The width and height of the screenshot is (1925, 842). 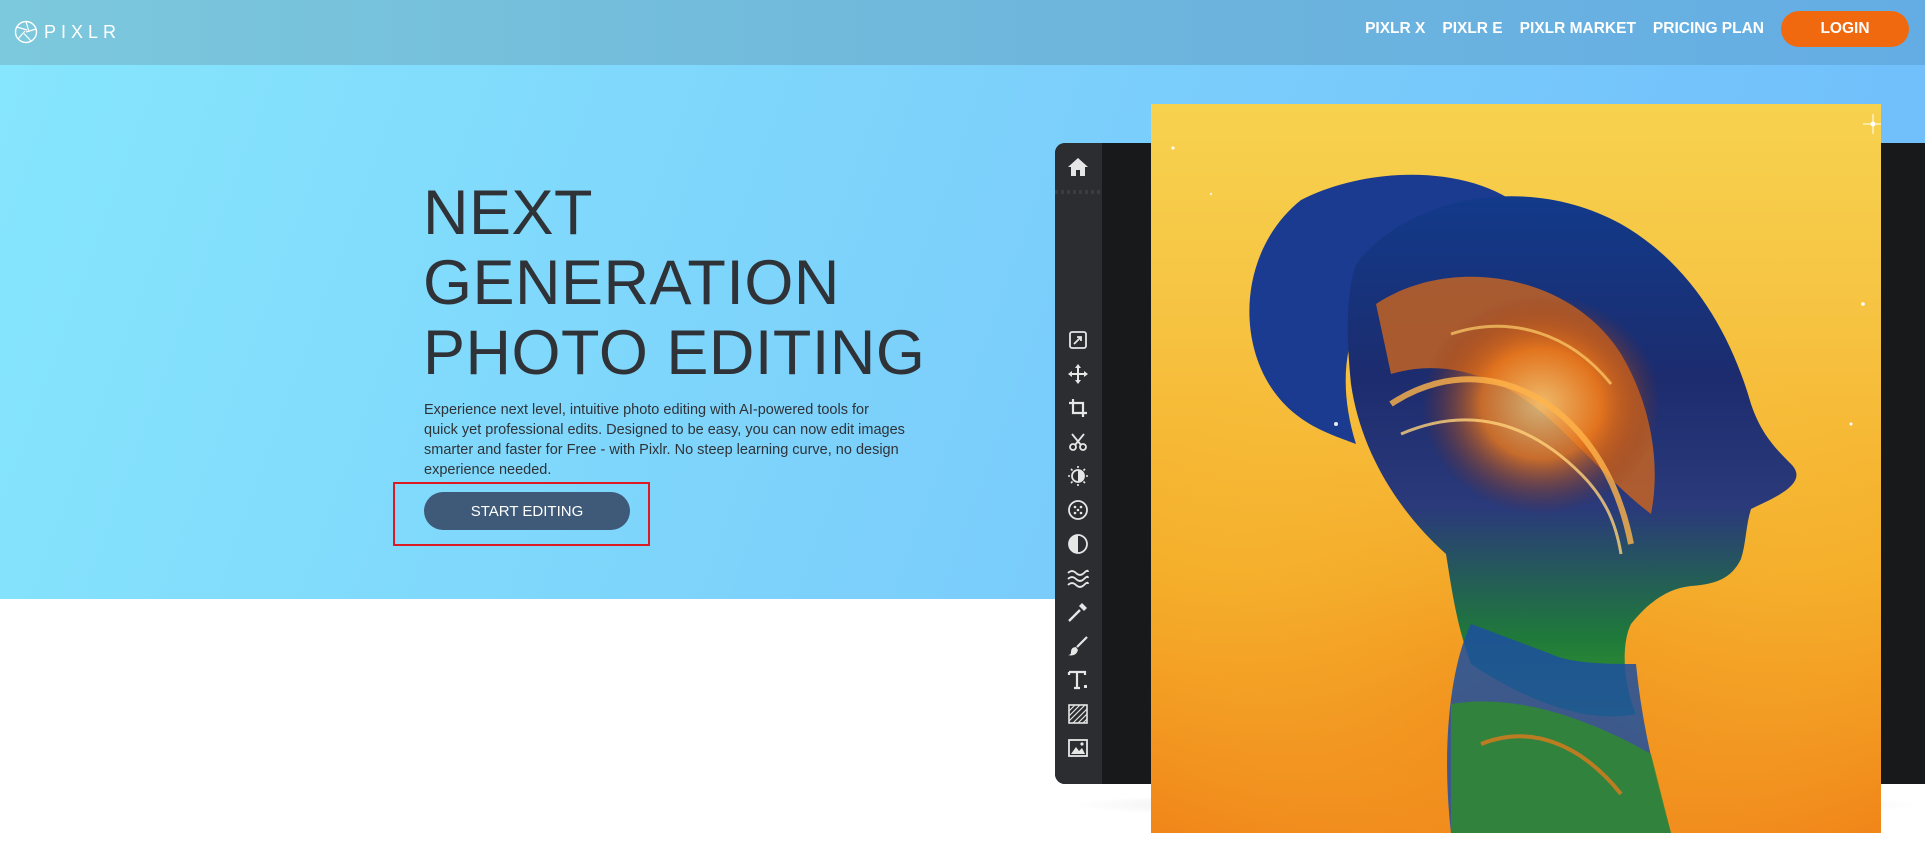 What do you see at coordinates (1078, 748) in the screenshot?
I see `image-icon` at bounding box center [1078, 748].